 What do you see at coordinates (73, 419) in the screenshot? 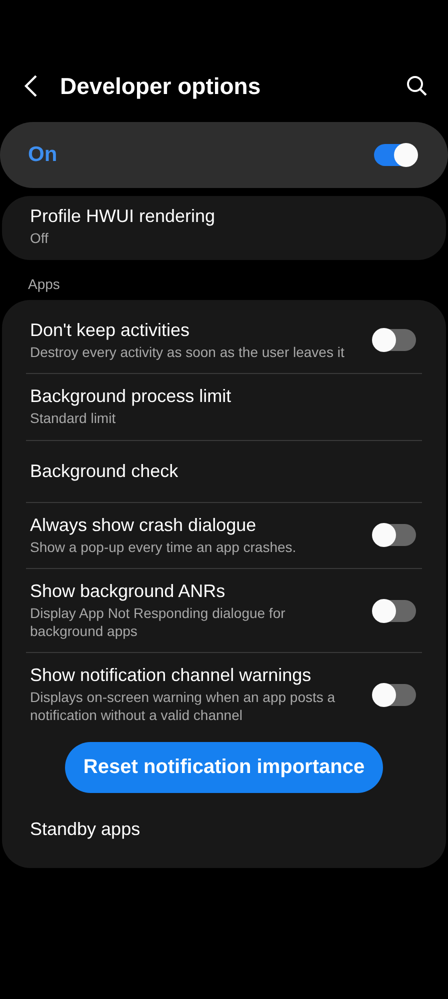
I see `setting-value: Standard limit` at bounding box center [73, 419].